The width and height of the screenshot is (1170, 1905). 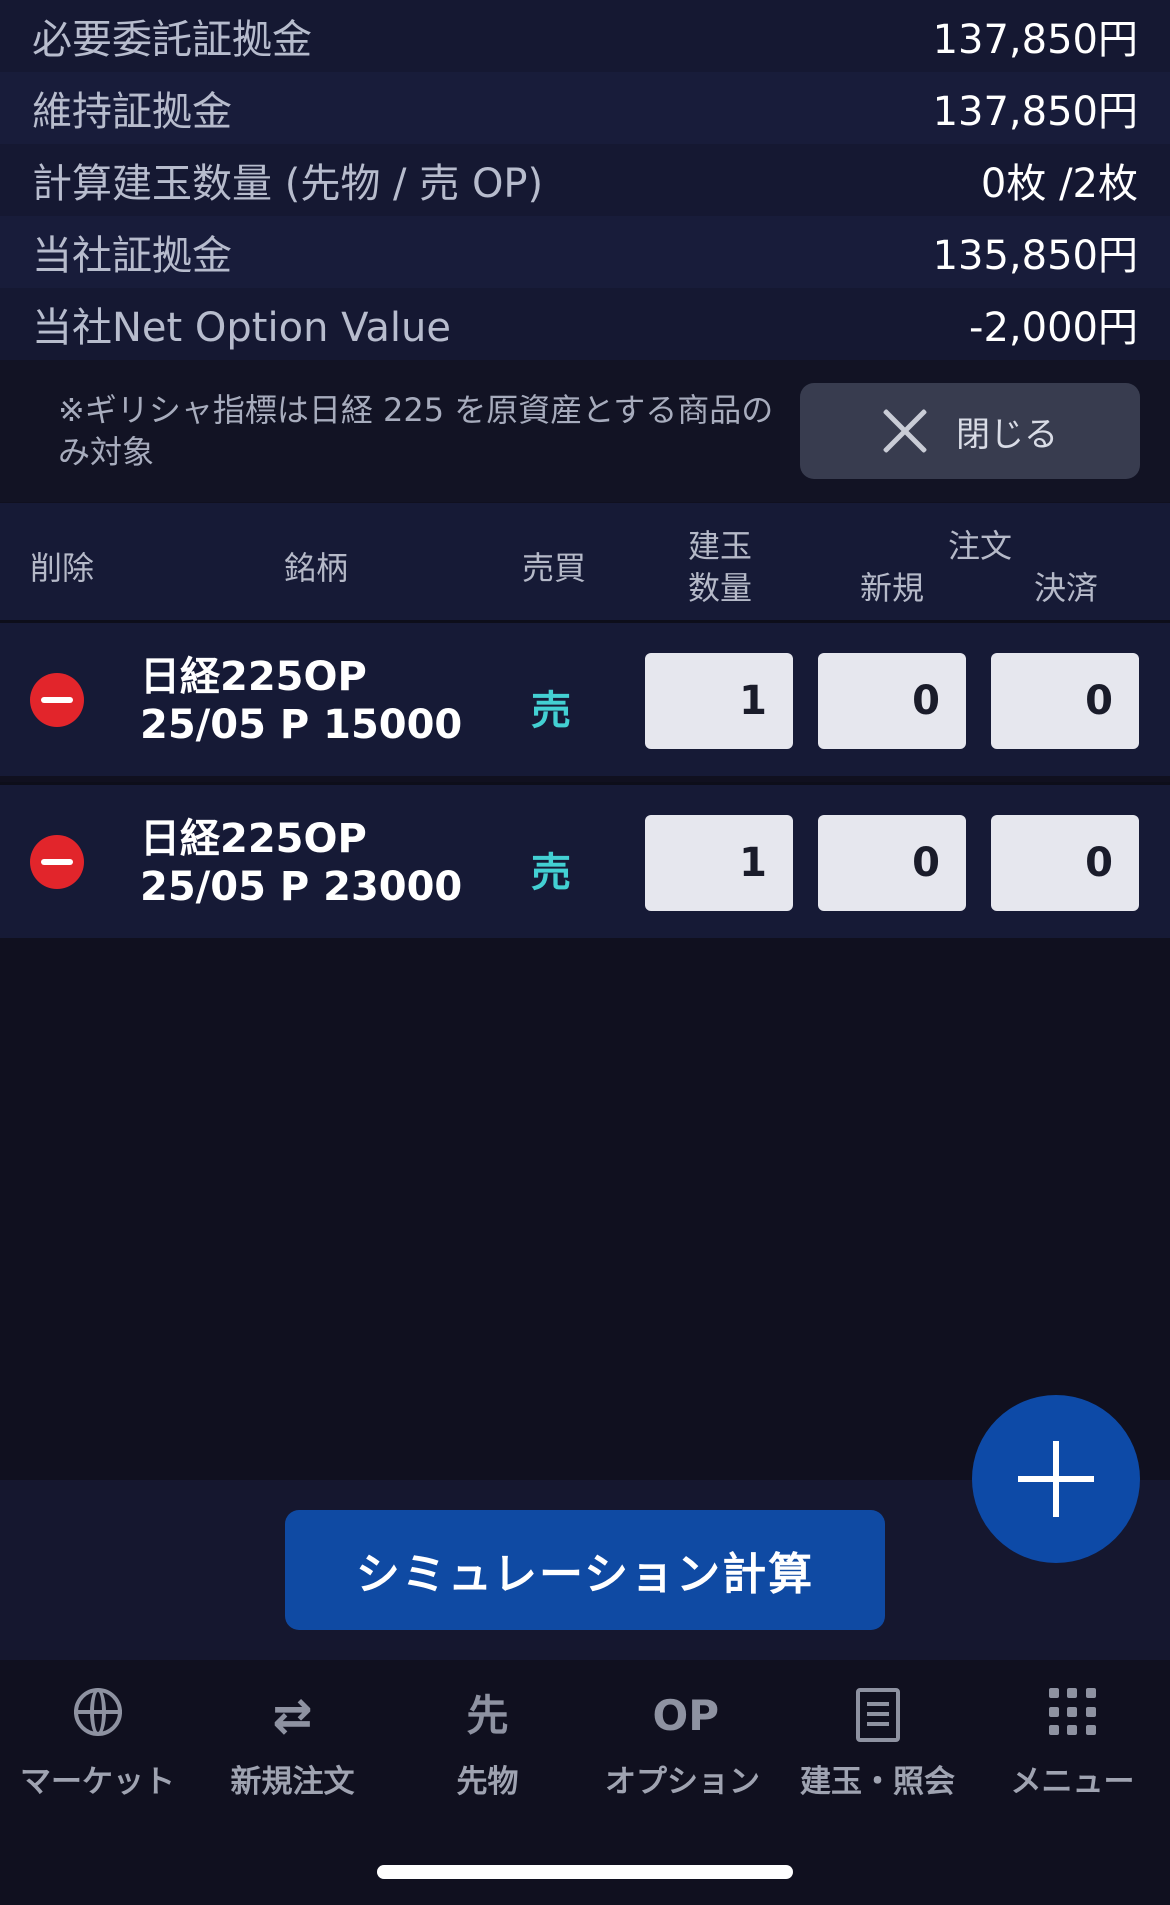 What do you see at coordinates (585, 252) in the screenshot?
I see `summary-row-company-margin: 当社証拠金 135,850円` at bounding box center [585, 252].